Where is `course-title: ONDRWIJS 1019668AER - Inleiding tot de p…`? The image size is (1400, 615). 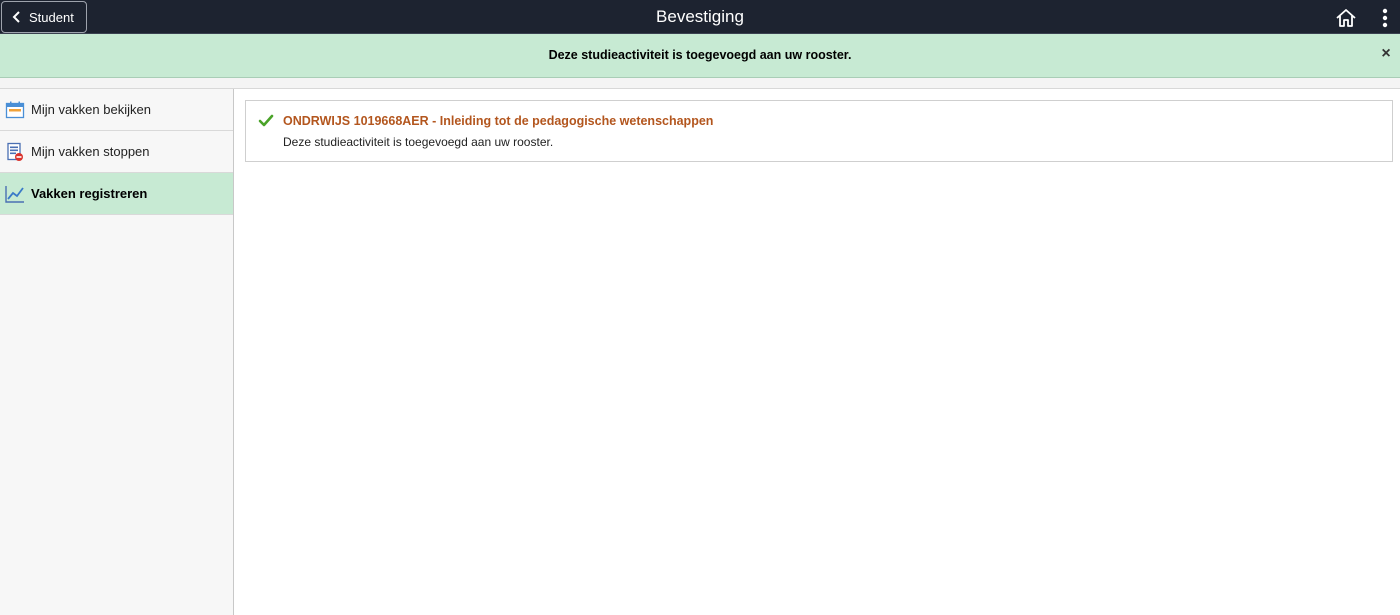 course-title: ONDRWIJS 1019668AER - Inleiding tot de p… is located at coordinates (498, 121).